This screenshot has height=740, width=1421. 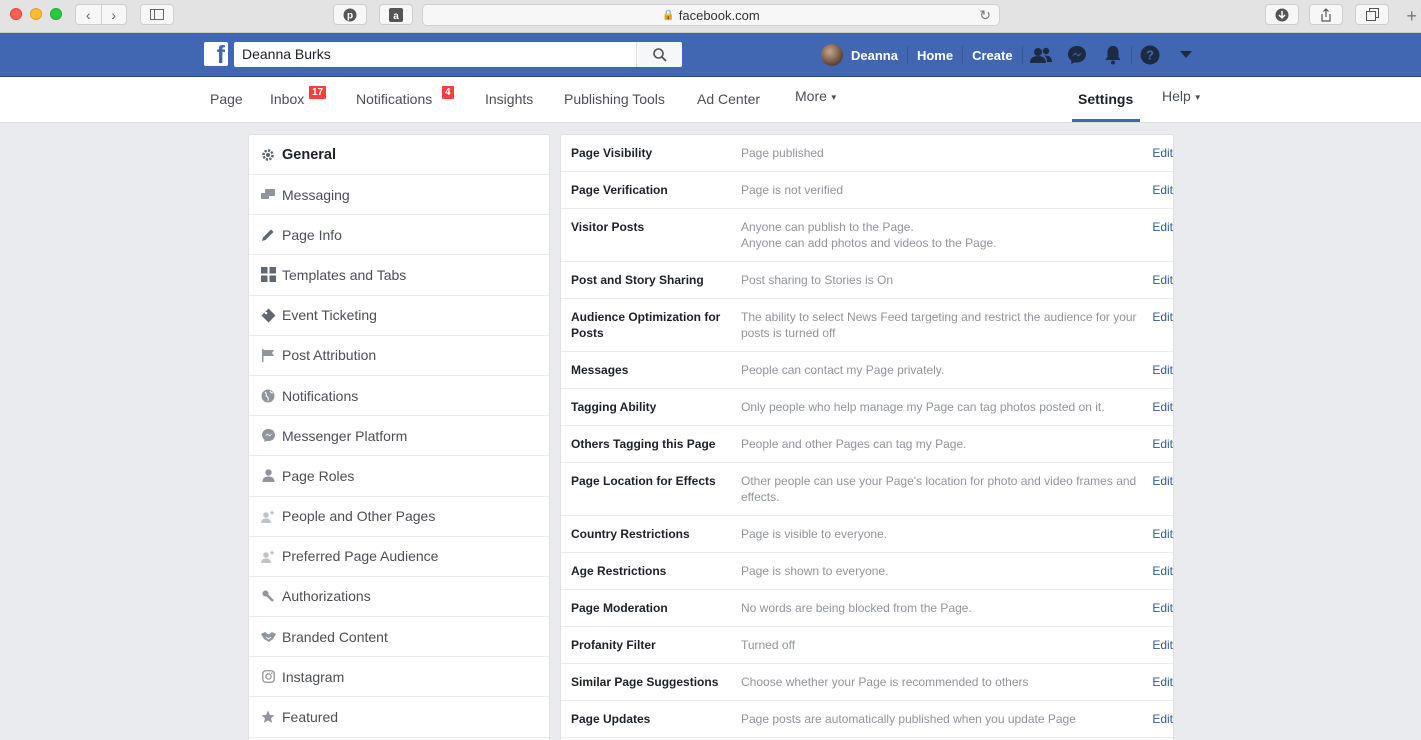 What do you see at coordinates (985, 15) in the screenshot?
I see `reload-icon: ↻` at bounding box center [985, 15].